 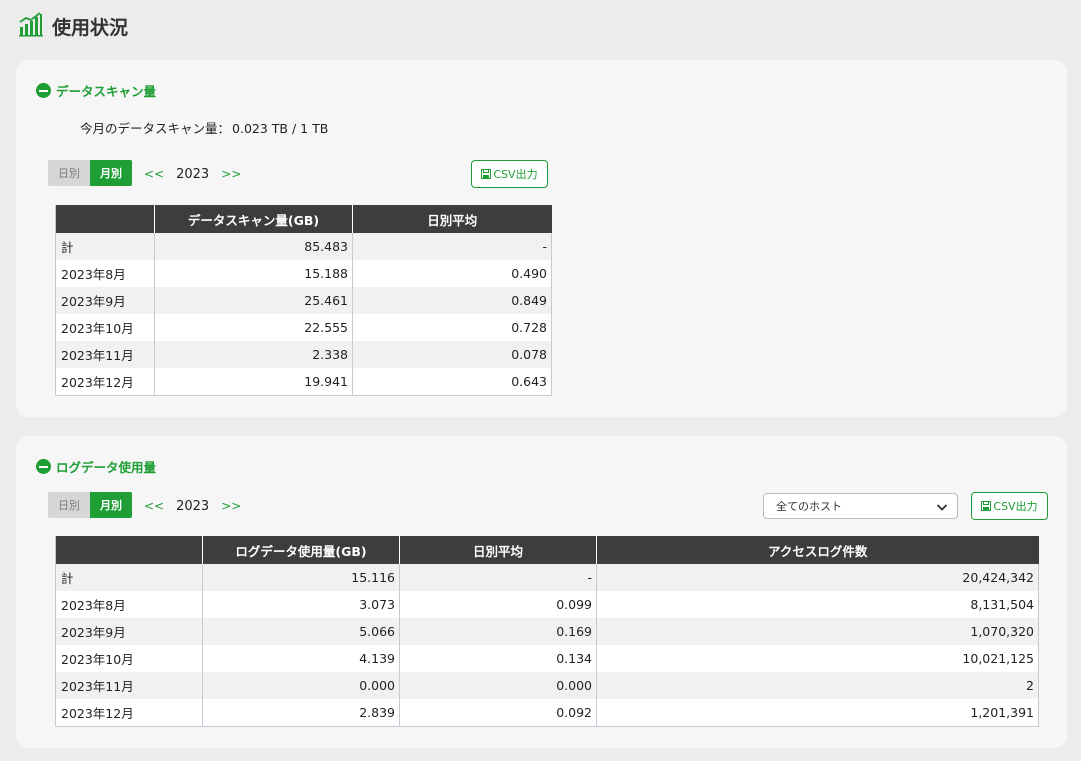 What do you see at coordinates (301, 550) in the screenshot?
I see `column-header: ログデータ使用量(GB)` at bounding box center [301, 550].